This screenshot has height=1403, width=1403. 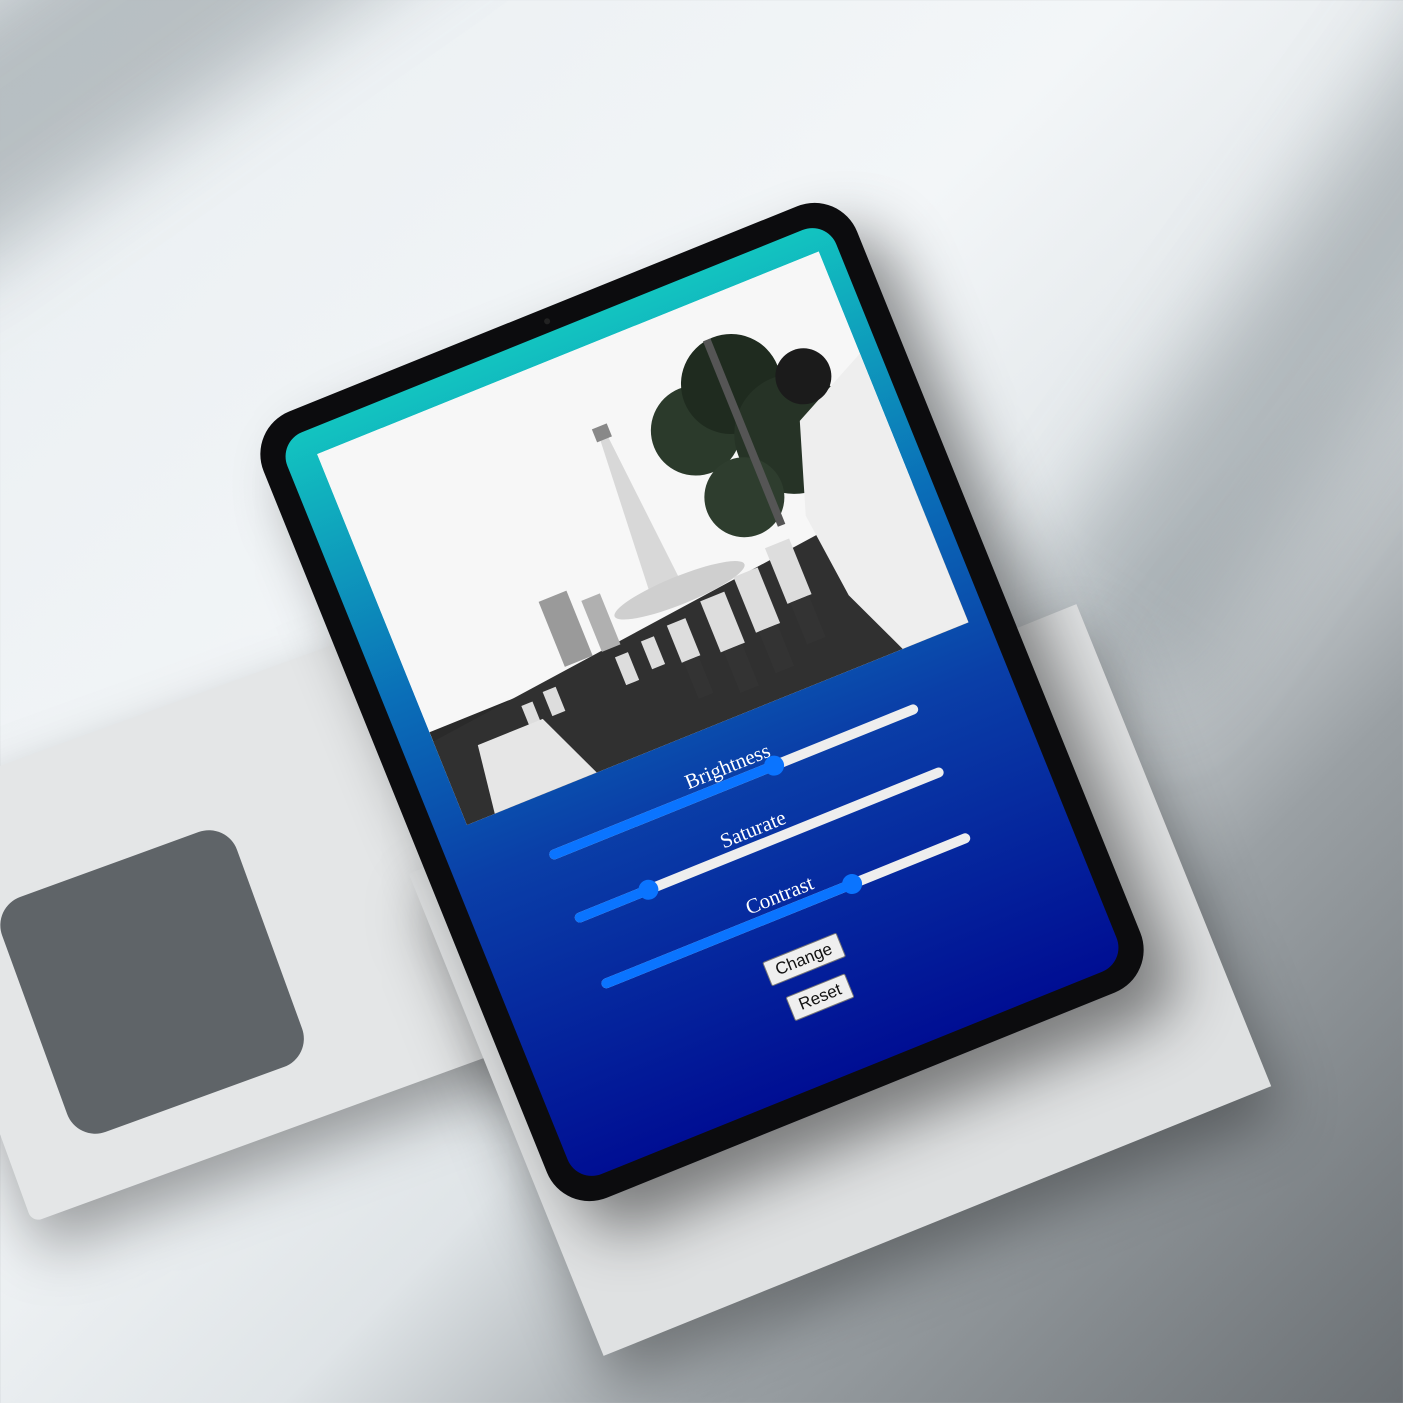 I want to click on reset-button: Reset, so click(x=820, y=997).